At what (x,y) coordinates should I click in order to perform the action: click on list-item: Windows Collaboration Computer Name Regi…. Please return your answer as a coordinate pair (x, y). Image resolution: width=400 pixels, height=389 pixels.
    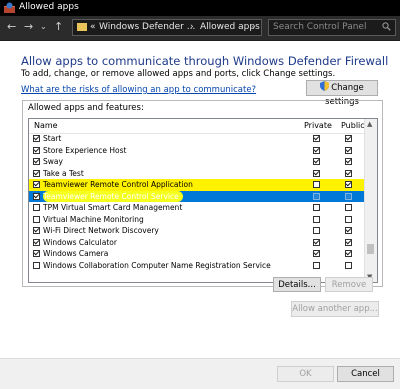
    Looking at the image, I should click on (197, 266).